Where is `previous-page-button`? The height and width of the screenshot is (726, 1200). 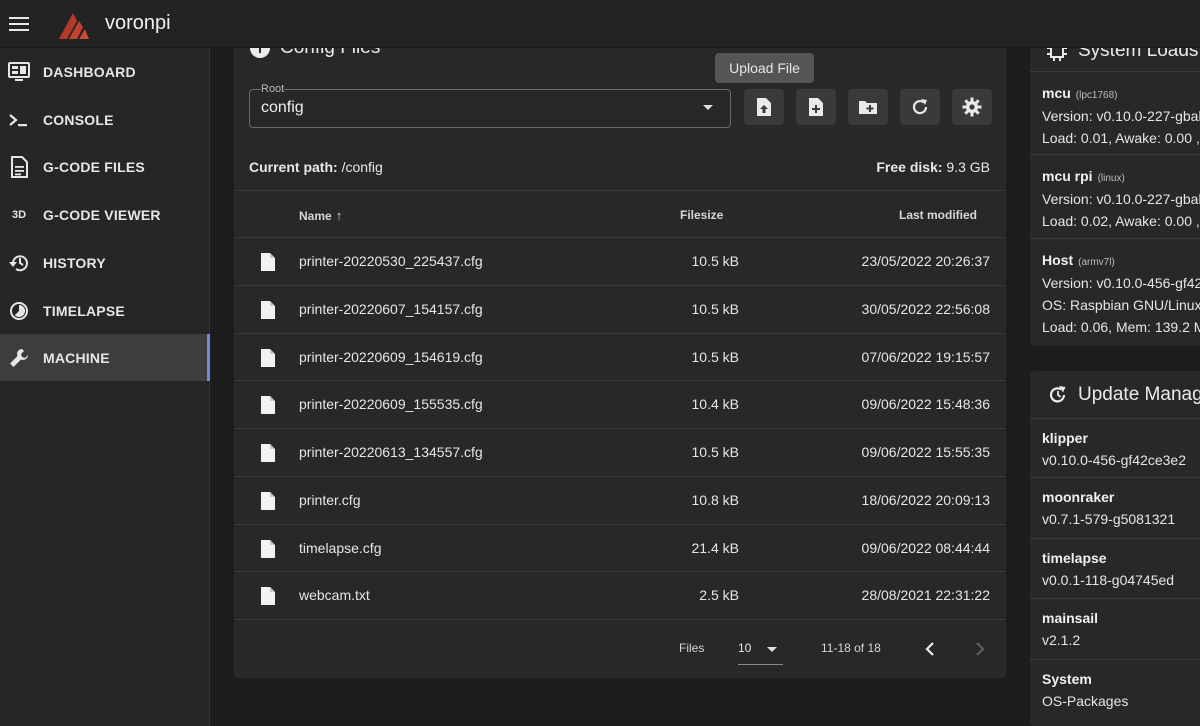
previous-page-button is located at coordinates (930, 649).